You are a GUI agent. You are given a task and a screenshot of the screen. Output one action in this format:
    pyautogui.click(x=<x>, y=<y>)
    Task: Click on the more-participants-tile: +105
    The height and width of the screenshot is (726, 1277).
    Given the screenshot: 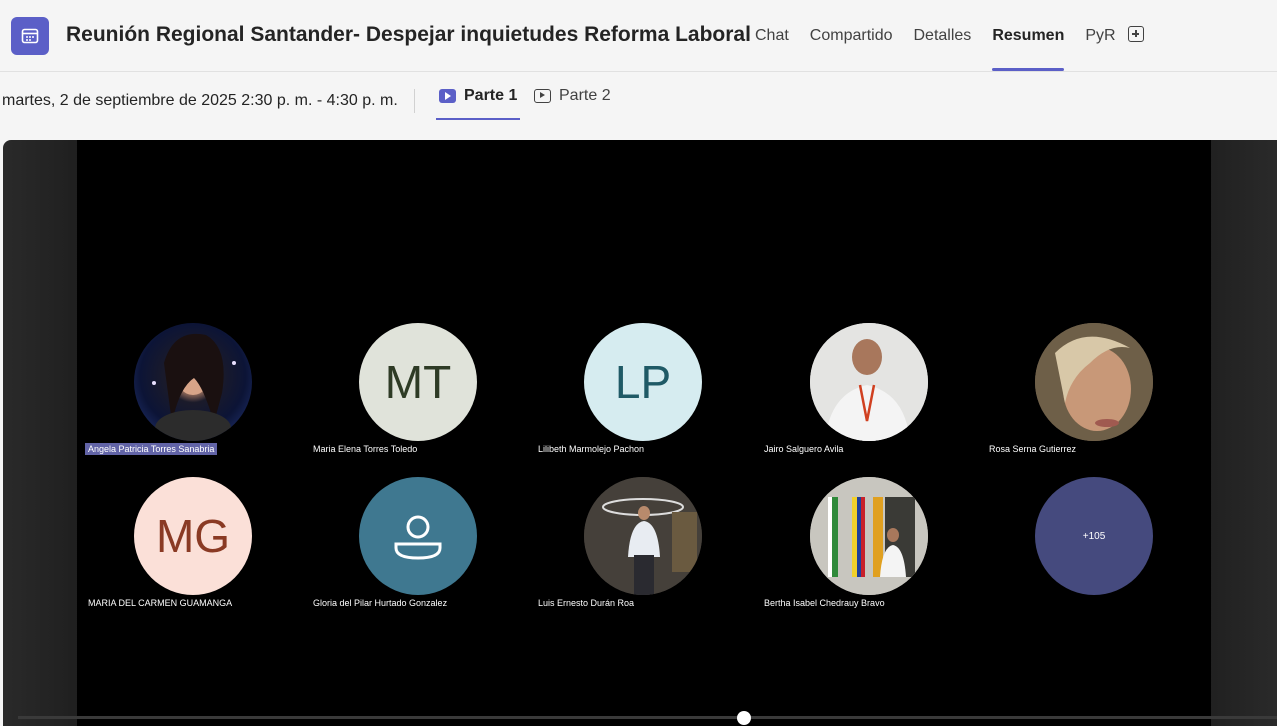 What is the action you would take?
    pyautogui.click(x=1078, y=547)
    